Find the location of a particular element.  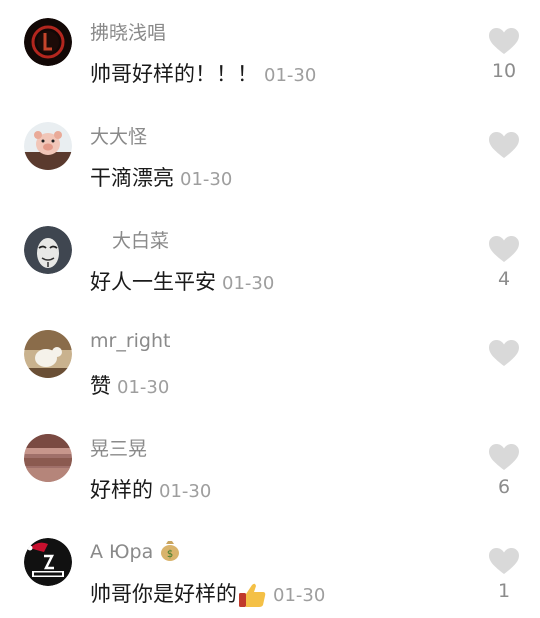

comment-content: 帅哥好样的！！！ 01-30 is located at coordinates (203, 73).